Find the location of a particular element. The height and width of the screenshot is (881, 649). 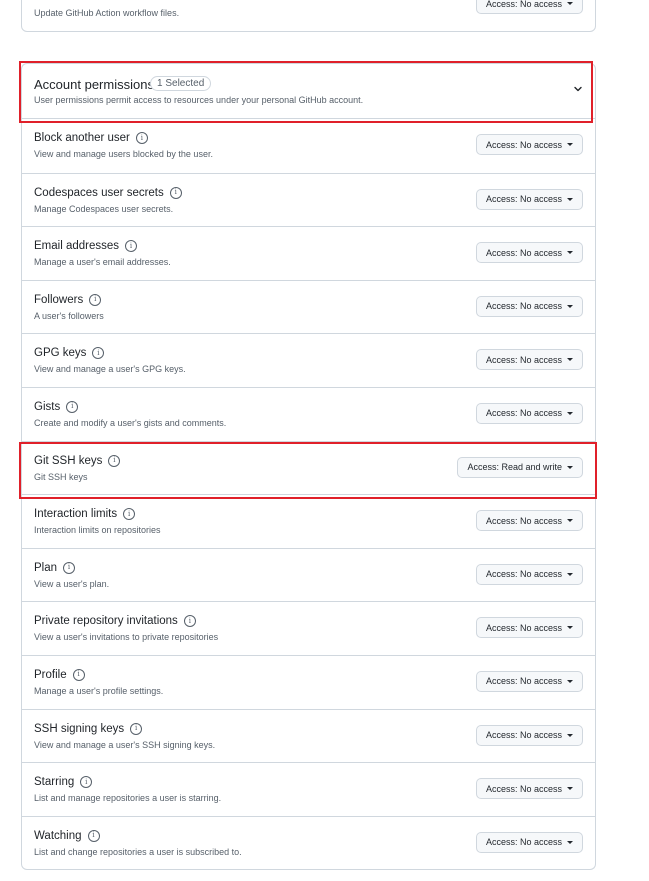

permission-description: Git SSH keys is located at coordinates (61, 476).